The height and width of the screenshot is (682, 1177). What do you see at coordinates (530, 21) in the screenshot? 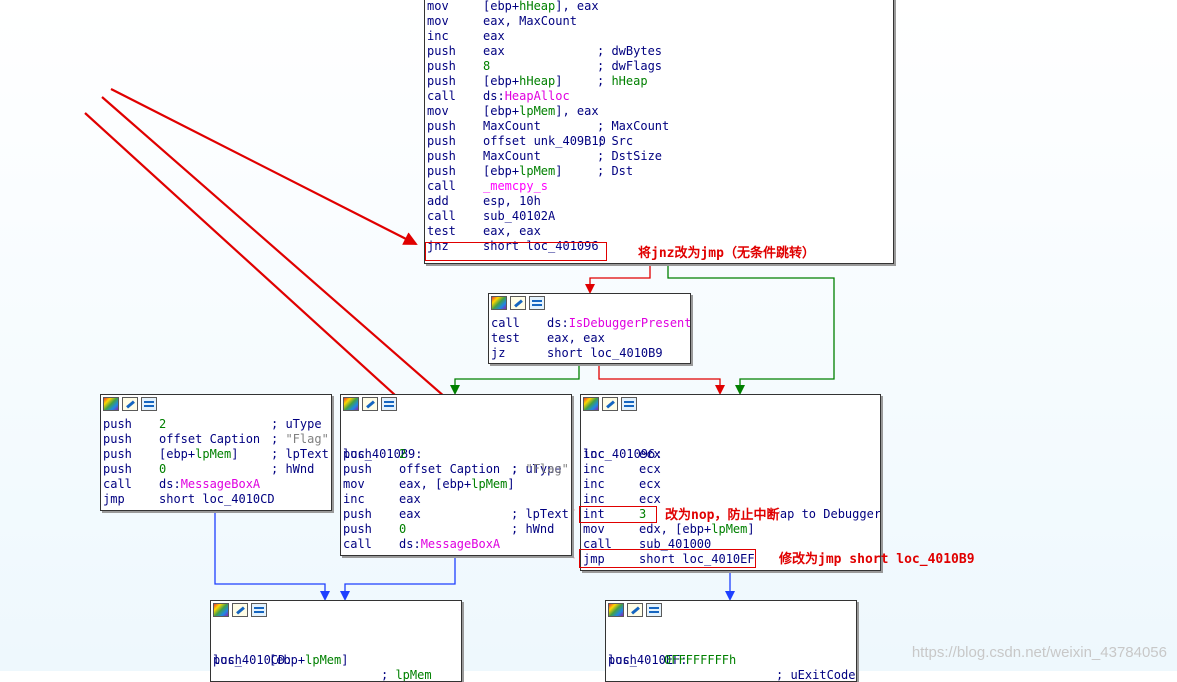
I see `operand: eax, MaxCount` at bounding box center [530, 21].